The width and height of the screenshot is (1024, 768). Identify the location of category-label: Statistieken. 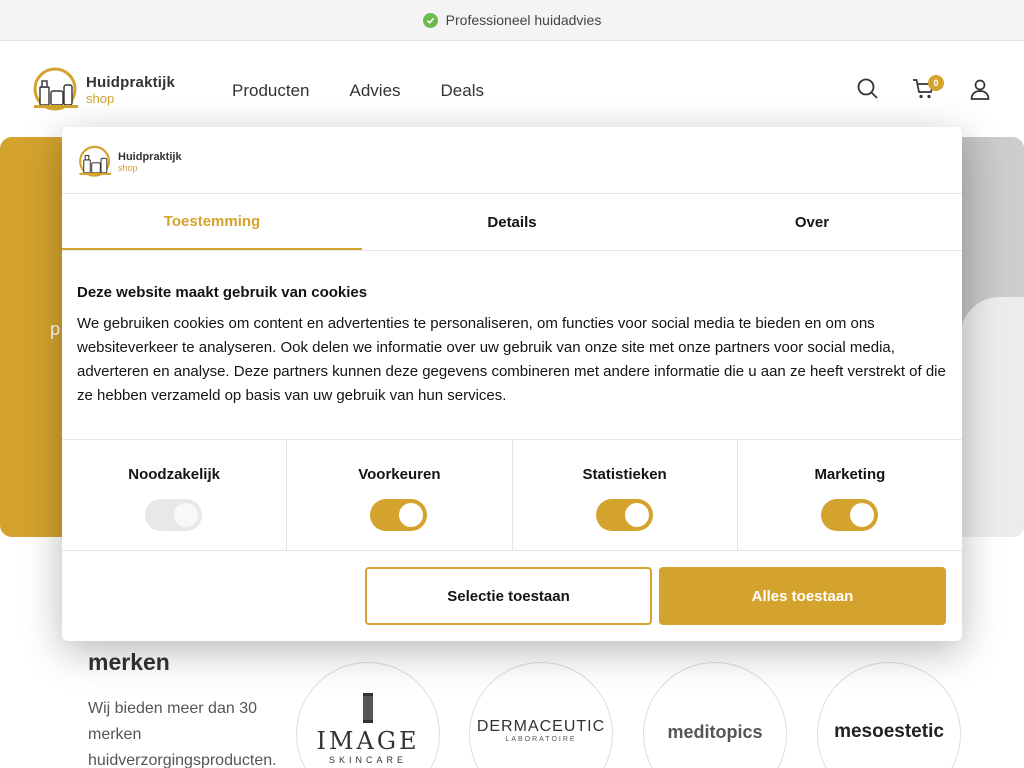
(624, 474).